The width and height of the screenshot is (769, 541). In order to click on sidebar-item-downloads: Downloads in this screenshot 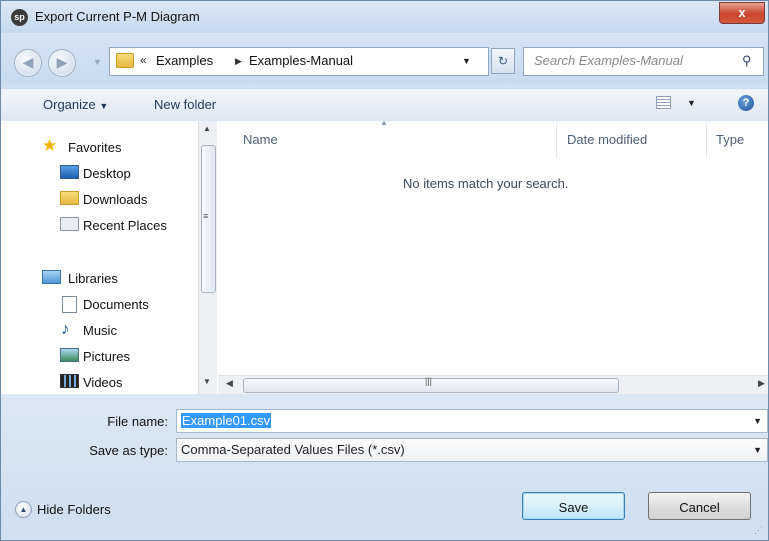, I will do `click(99, 199)`.